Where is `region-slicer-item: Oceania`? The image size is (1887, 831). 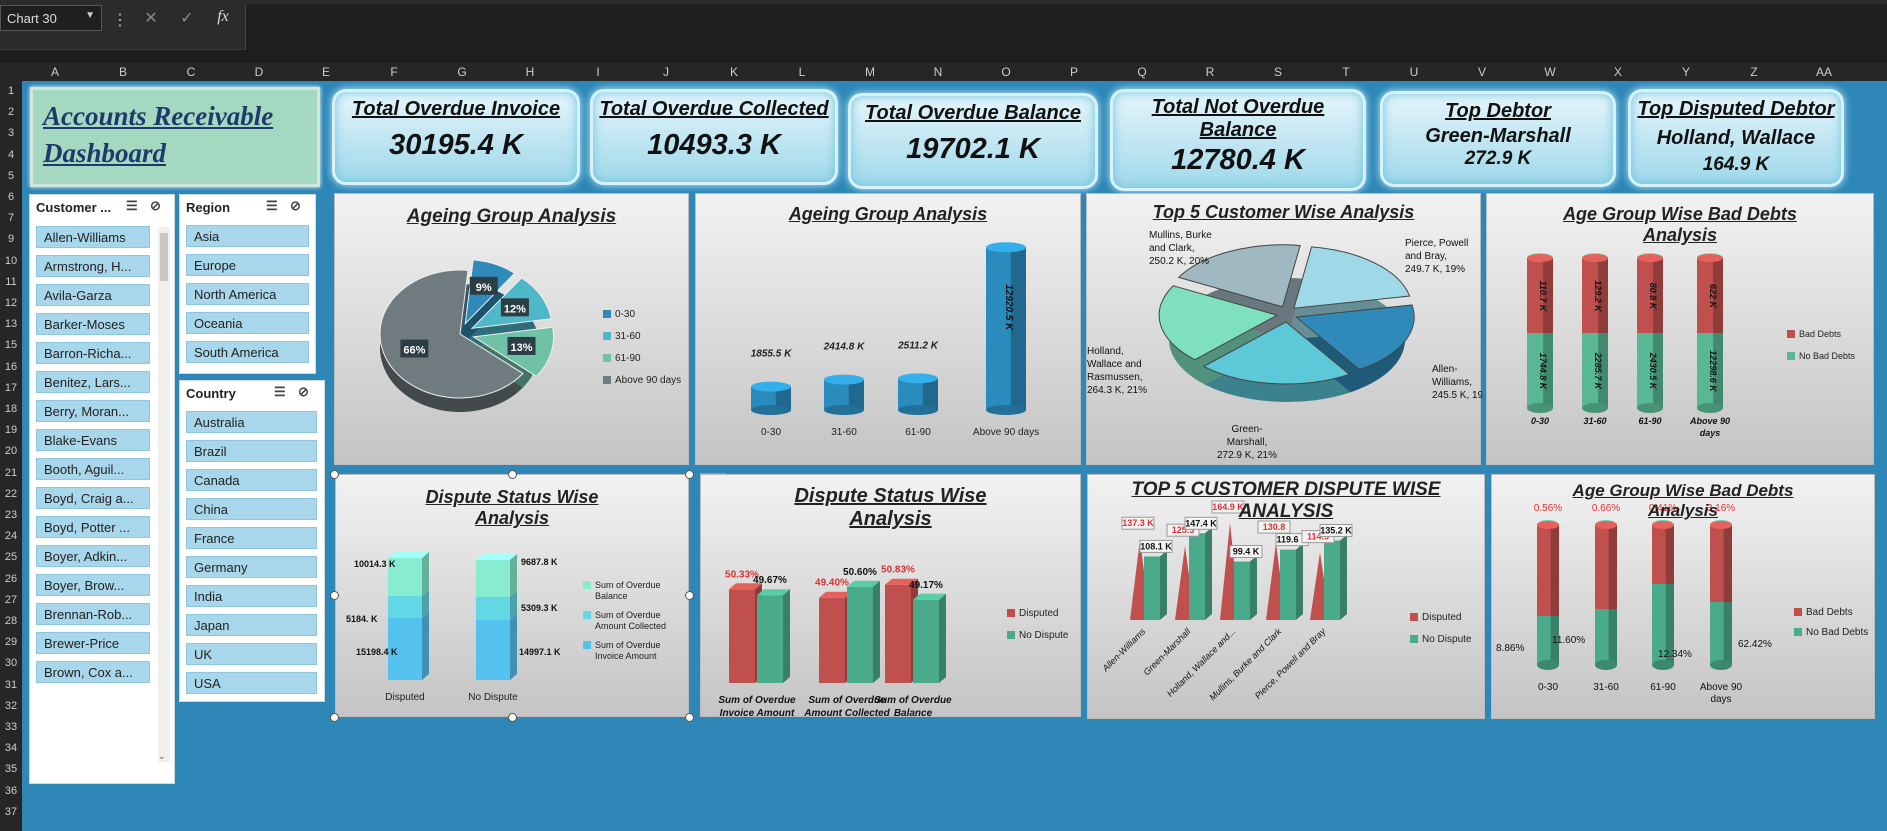 region-slicer-item: Oceania is located at coordinates (247, 323).